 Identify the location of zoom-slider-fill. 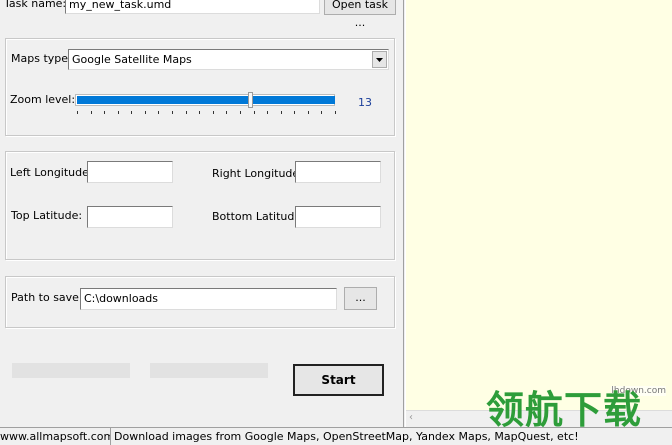
(206, 100).